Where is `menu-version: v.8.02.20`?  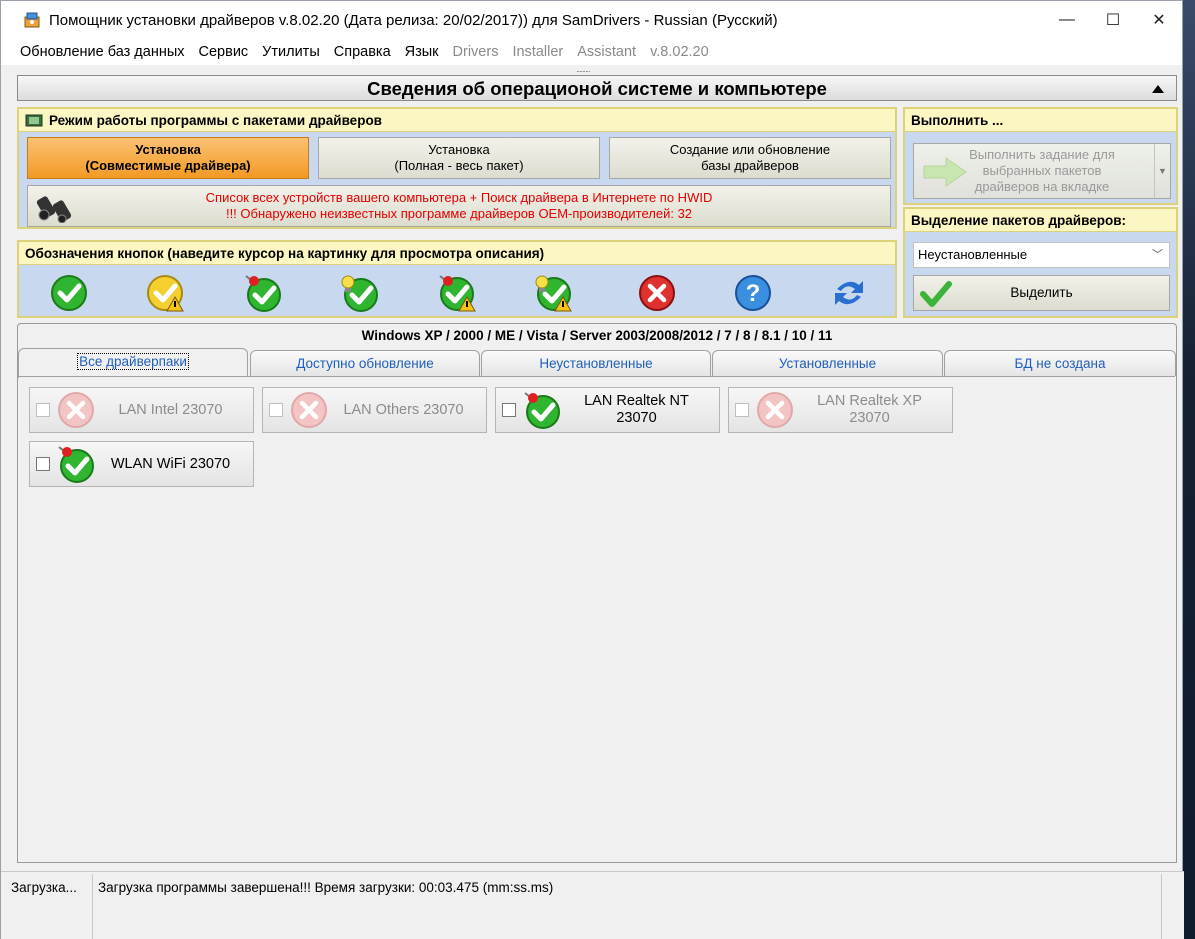
menu-version: v.8.02.20 is located at coordinates (679, 52).